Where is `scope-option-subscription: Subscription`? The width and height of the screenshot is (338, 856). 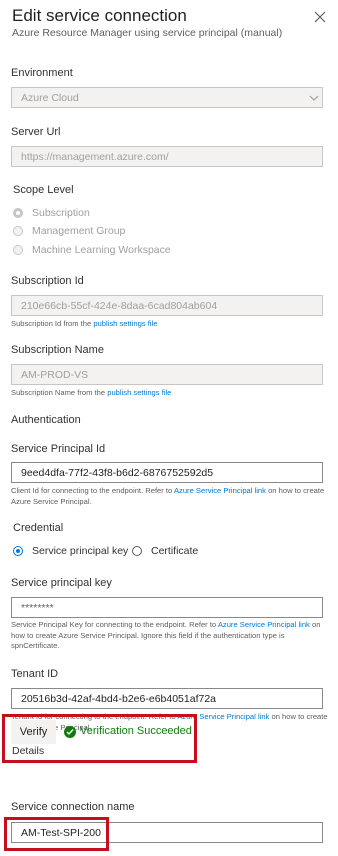 scope-option-subscription: Subscription is located at coordinates (61, 213).